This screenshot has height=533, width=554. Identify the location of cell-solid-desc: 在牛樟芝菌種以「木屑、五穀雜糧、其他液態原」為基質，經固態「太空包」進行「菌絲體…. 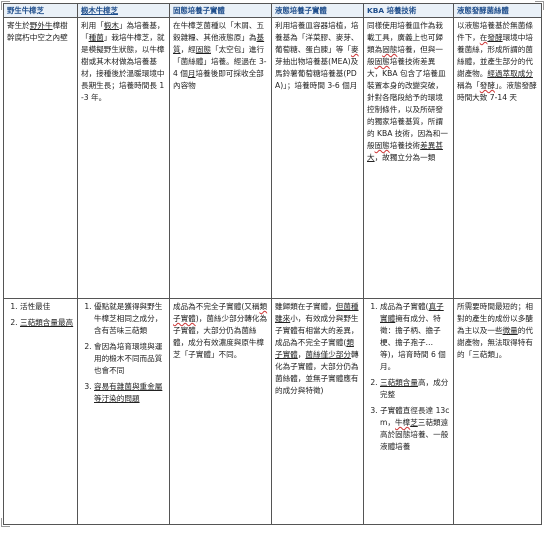
(220, 158).